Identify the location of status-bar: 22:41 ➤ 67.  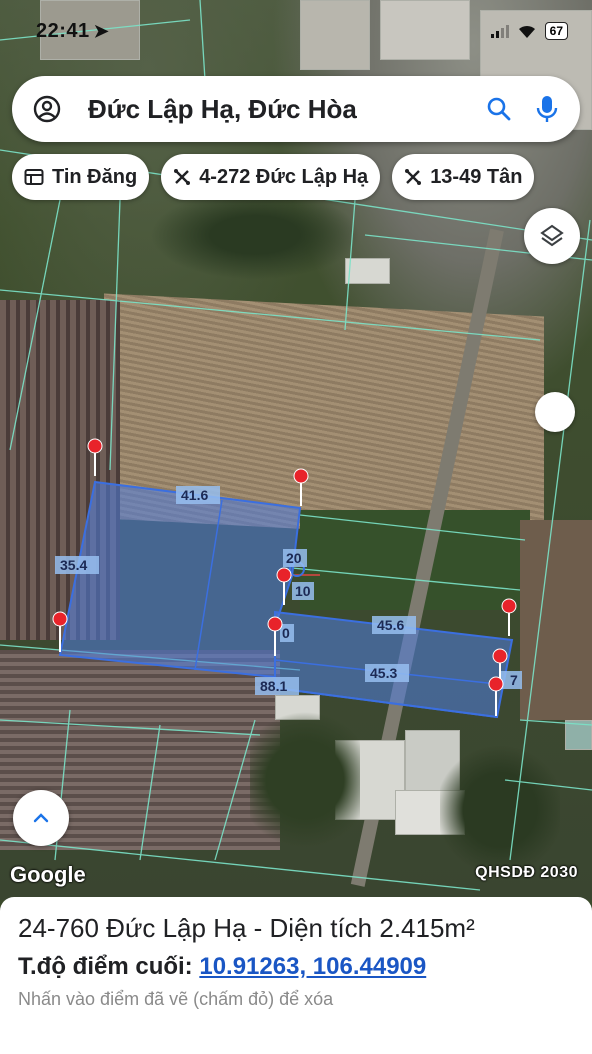
(302, 31).